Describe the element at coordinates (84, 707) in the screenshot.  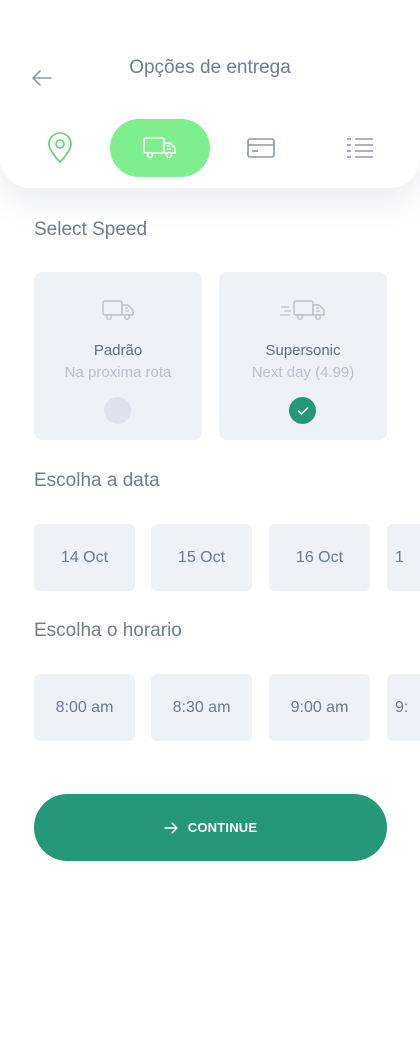
I see `time-chip: 8:00 am` at that location.